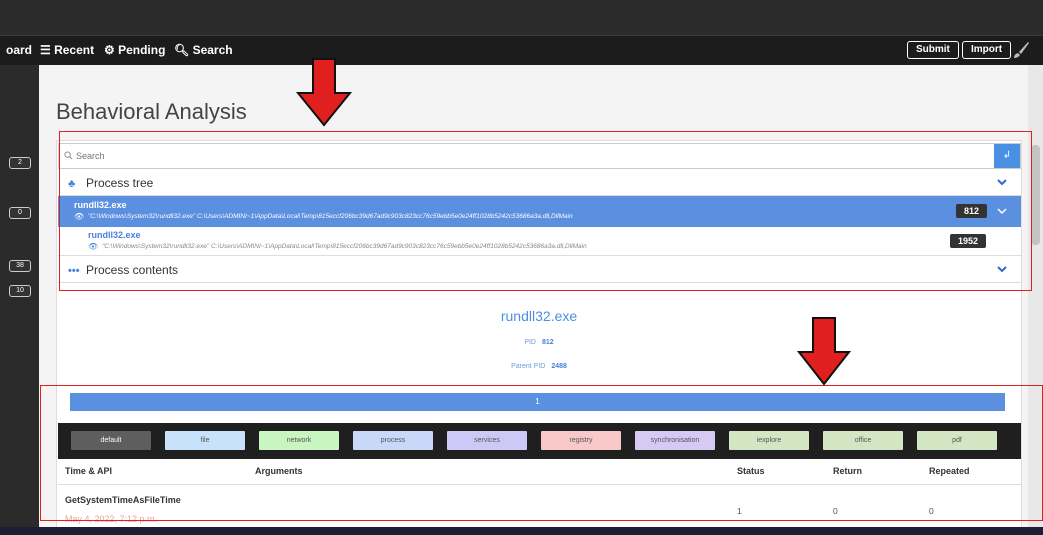 The width and height of the screenshot is (1043, 535). What do you see at coordinates (863, 440) in the screenshot?
I see `category-button-office: office` at bounding box center [863, 440].